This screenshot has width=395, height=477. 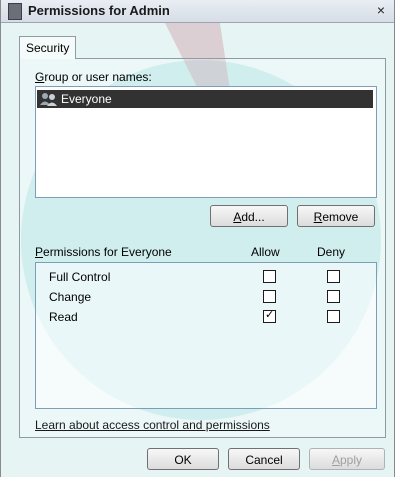 What do you see at coordinates (209, 317) in the screenshot?
I see `permission-row-read: Read ✓` at bounding box center [209, 317].